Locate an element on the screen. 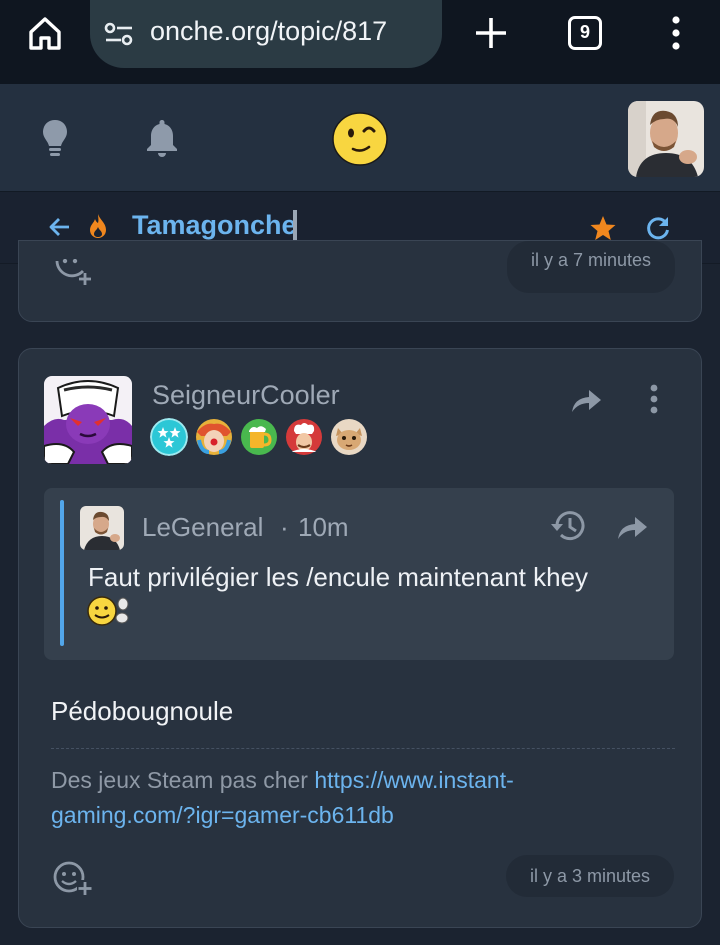  badge-cat is located at coordinates (349, 437).